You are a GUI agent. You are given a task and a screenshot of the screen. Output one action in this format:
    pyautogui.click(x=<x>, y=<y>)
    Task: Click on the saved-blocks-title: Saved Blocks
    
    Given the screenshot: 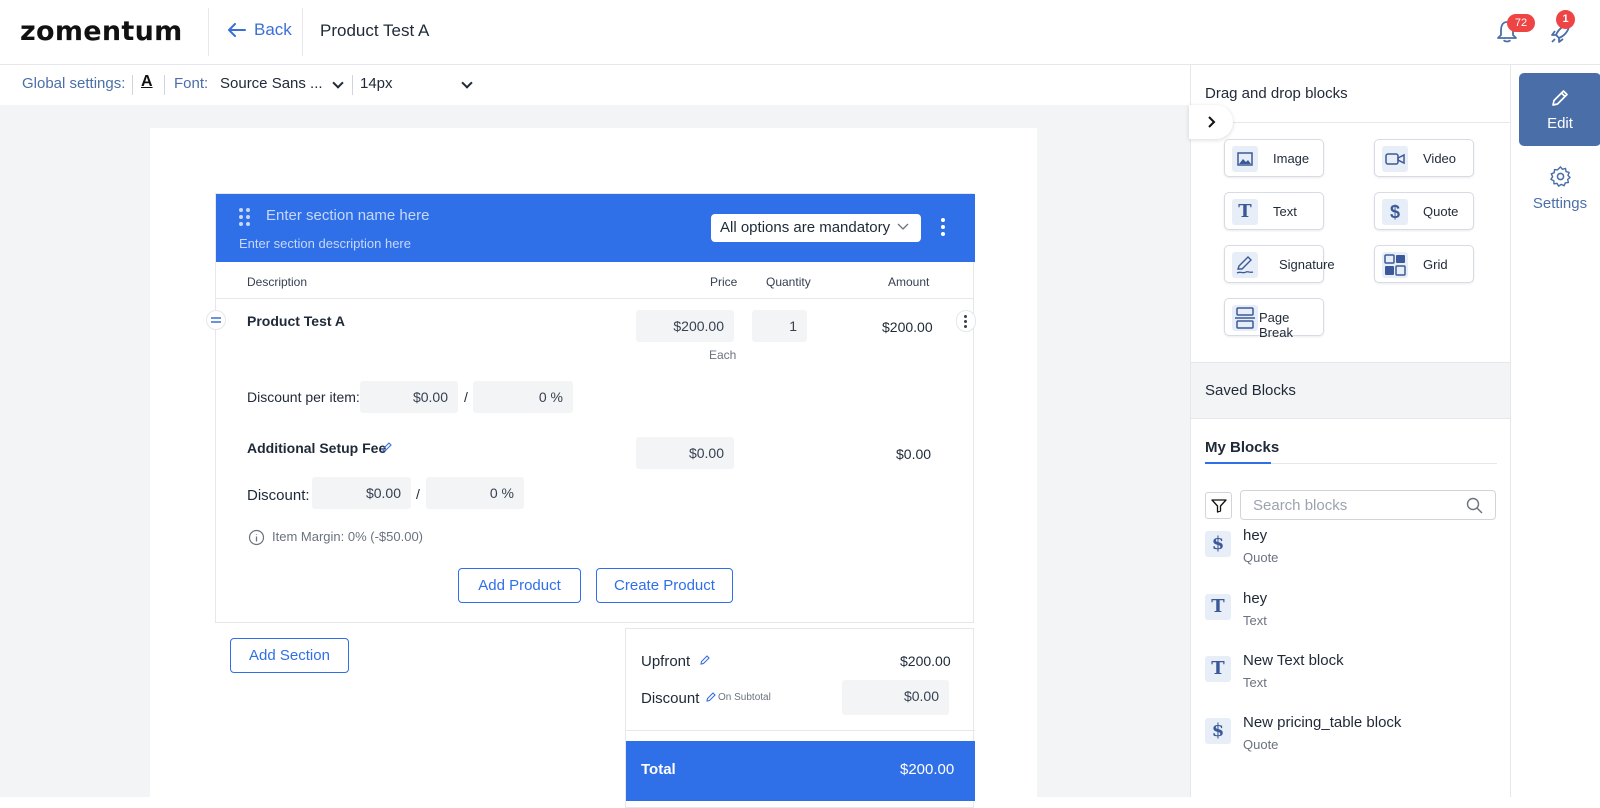 What is the action you would take?
    pyautogui.click(x=1250, y=390)
    